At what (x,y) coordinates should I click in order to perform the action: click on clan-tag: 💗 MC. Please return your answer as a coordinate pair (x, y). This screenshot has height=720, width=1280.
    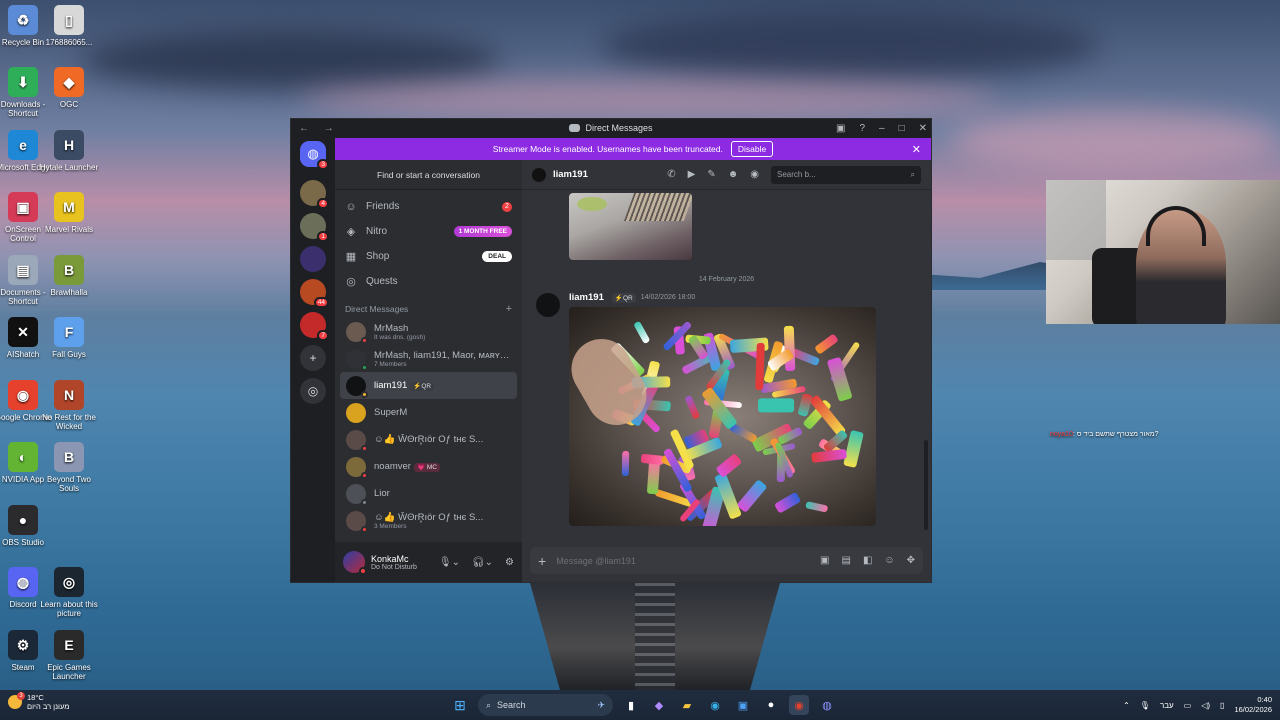
    Looking at the image, I should click on (426, 467).